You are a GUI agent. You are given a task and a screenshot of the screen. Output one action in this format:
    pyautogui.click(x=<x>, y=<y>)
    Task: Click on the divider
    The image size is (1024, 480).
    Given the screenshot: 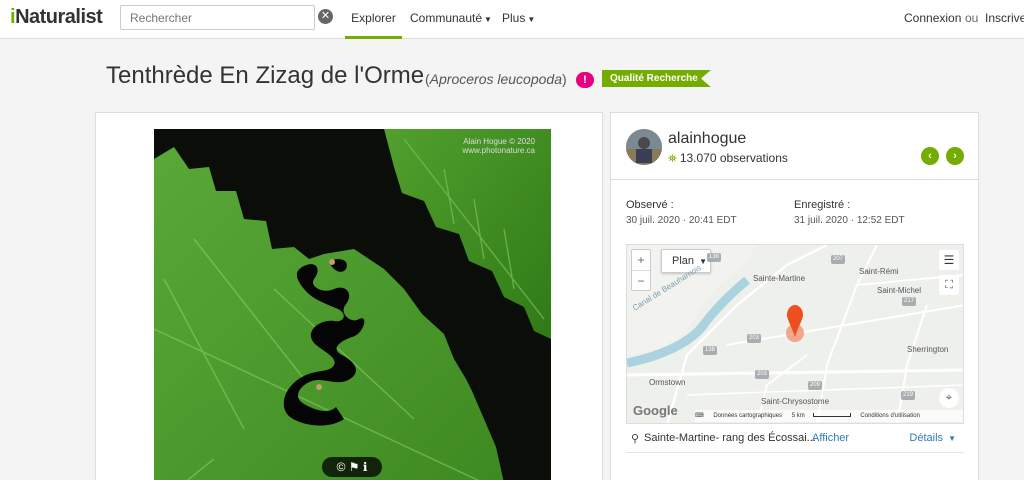 What is the action you would take?
    pyautogui.click(x=794, y=179)
    